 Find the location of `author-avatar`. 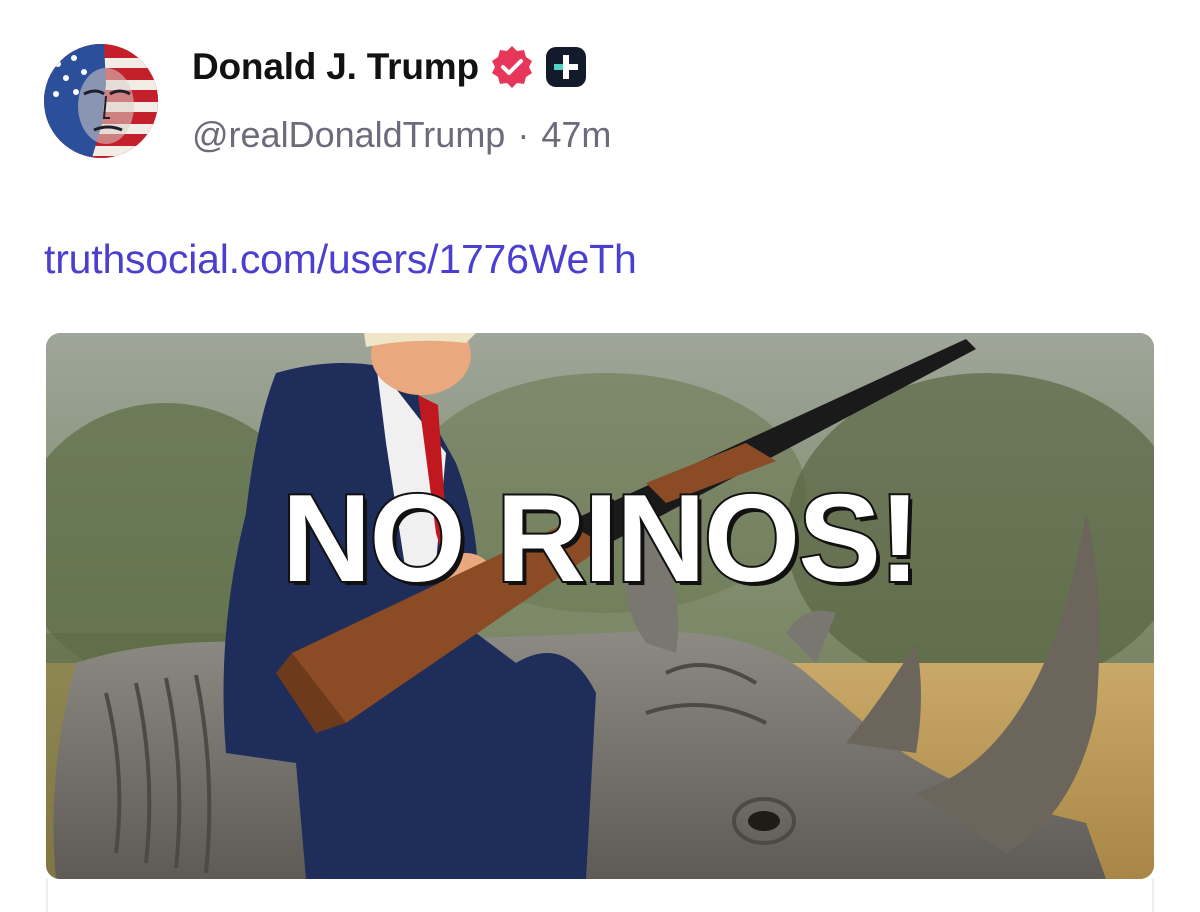

author-avatar is located at coordinates (101, 101).